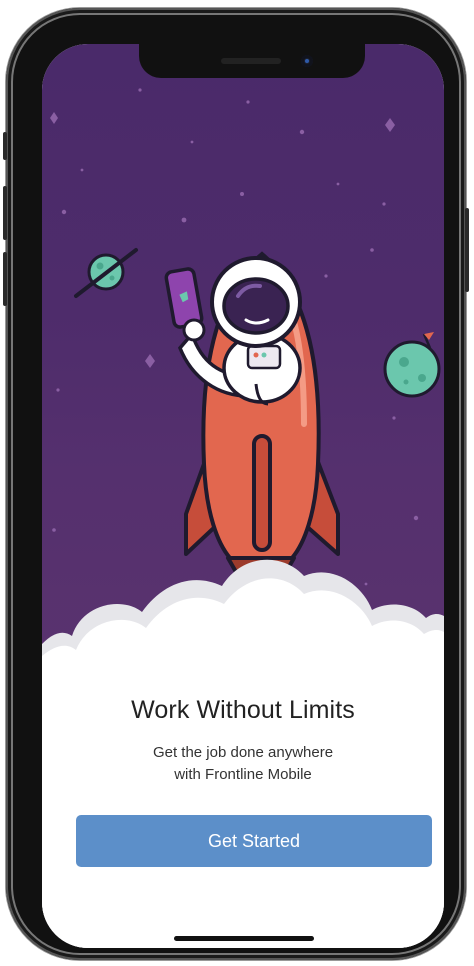  I want to click on subtitle-line-2: with Frontline Mobile, so click(243, 774).